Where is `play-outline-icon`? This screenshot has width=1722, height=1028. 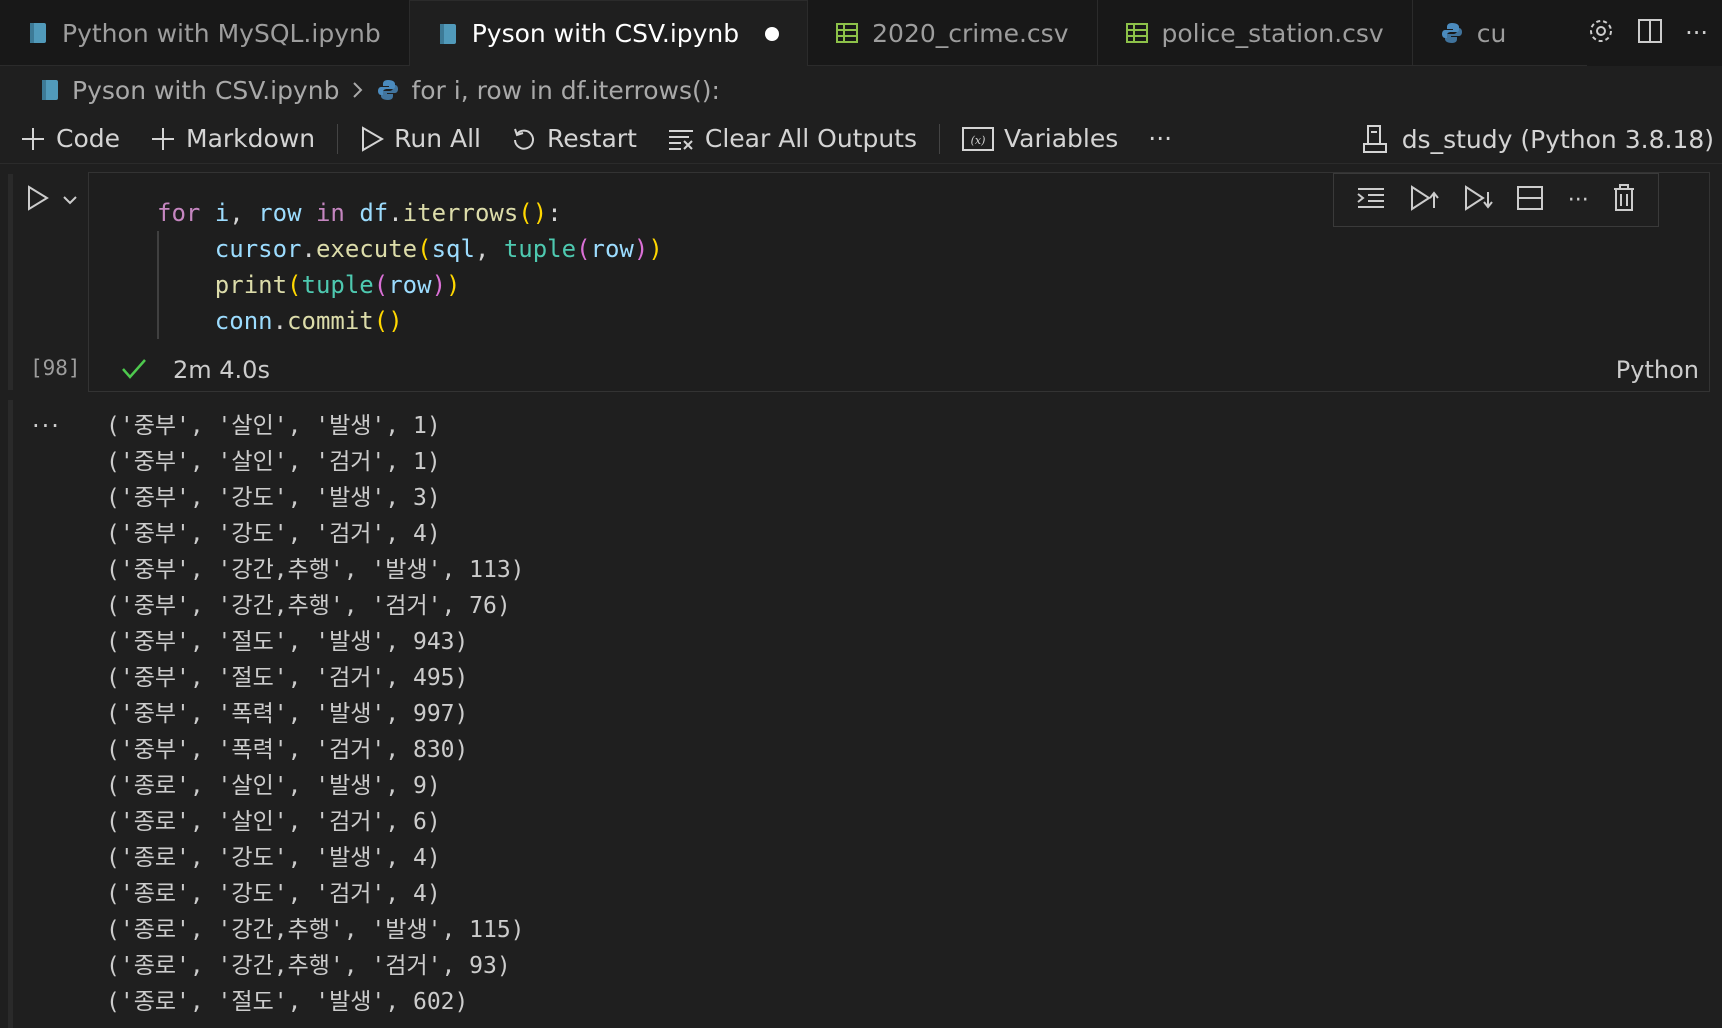
play-outline-icon is located at coordinates (372, 138).